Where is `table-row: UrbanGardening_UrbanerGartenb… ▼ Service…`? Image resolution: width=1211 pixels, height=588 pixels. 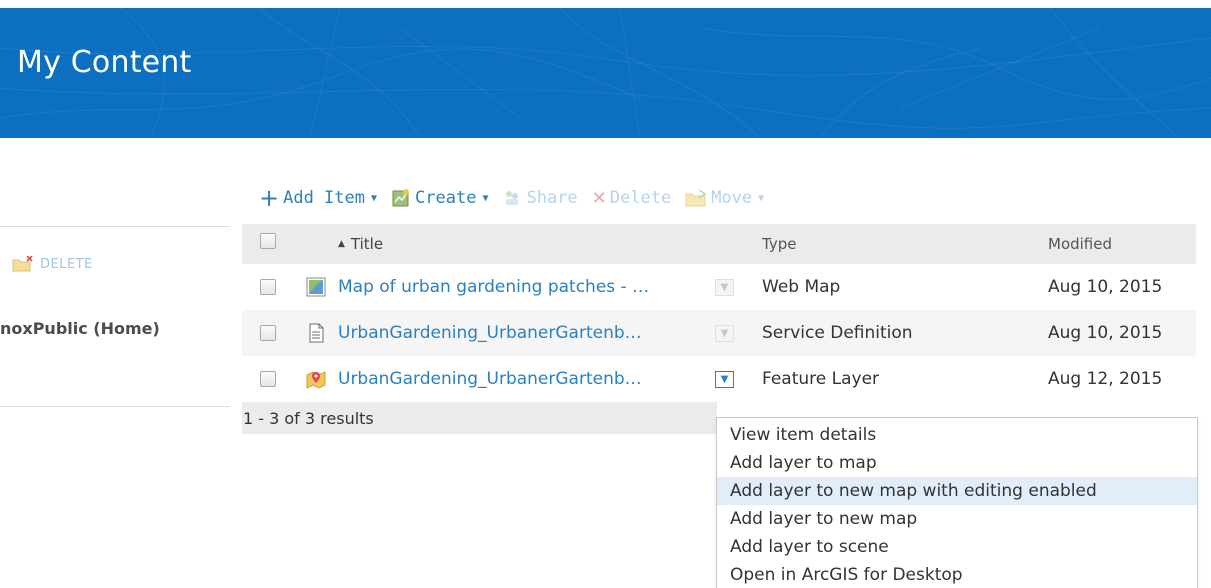 table-row: UrbanGardening_UrbanerGartenb… ▼ Service… is located at coordinates (719, 333).